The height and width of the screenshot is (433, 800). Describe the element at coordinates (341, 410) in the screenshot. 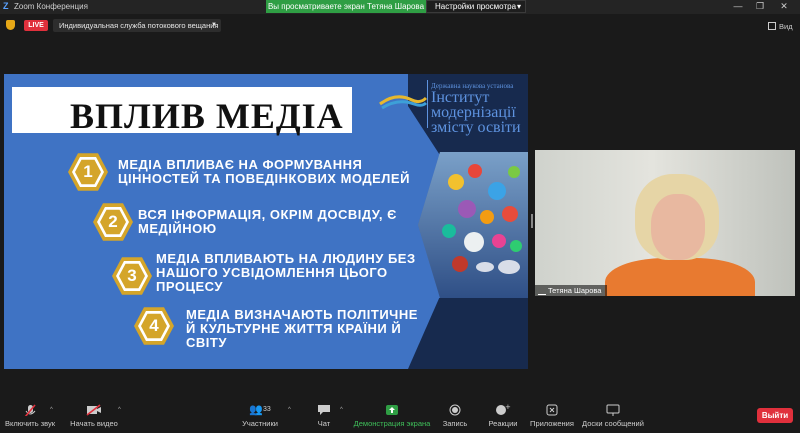

I see `chat-caret-icon: ^` at that location.